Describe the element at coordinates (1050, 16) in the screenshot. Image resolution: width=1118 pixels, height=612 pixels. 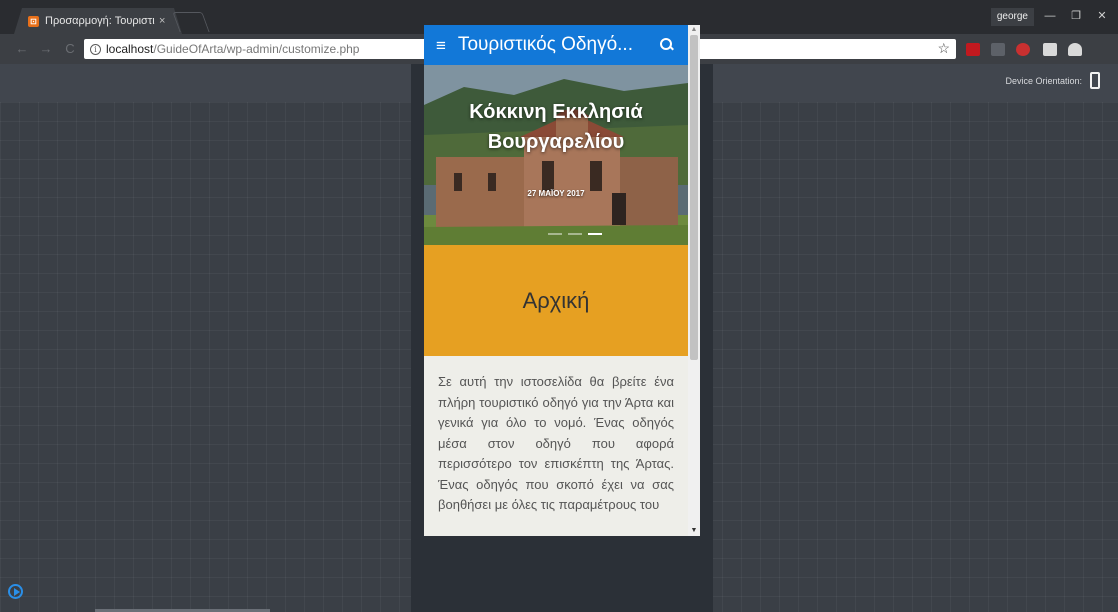
I see `minimize-button: —` at that location.